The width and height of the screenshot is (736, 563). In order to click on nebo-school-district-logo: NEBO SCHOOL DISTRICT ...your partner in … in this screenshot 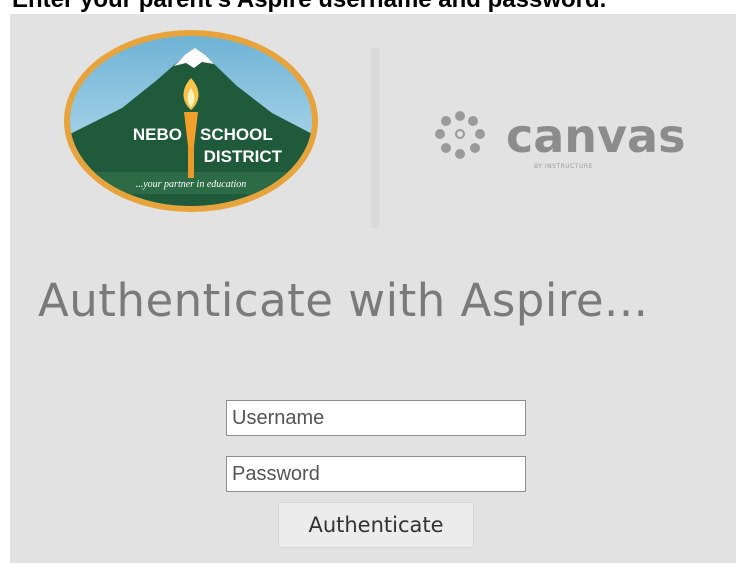, I will do `click(191, 121)`.